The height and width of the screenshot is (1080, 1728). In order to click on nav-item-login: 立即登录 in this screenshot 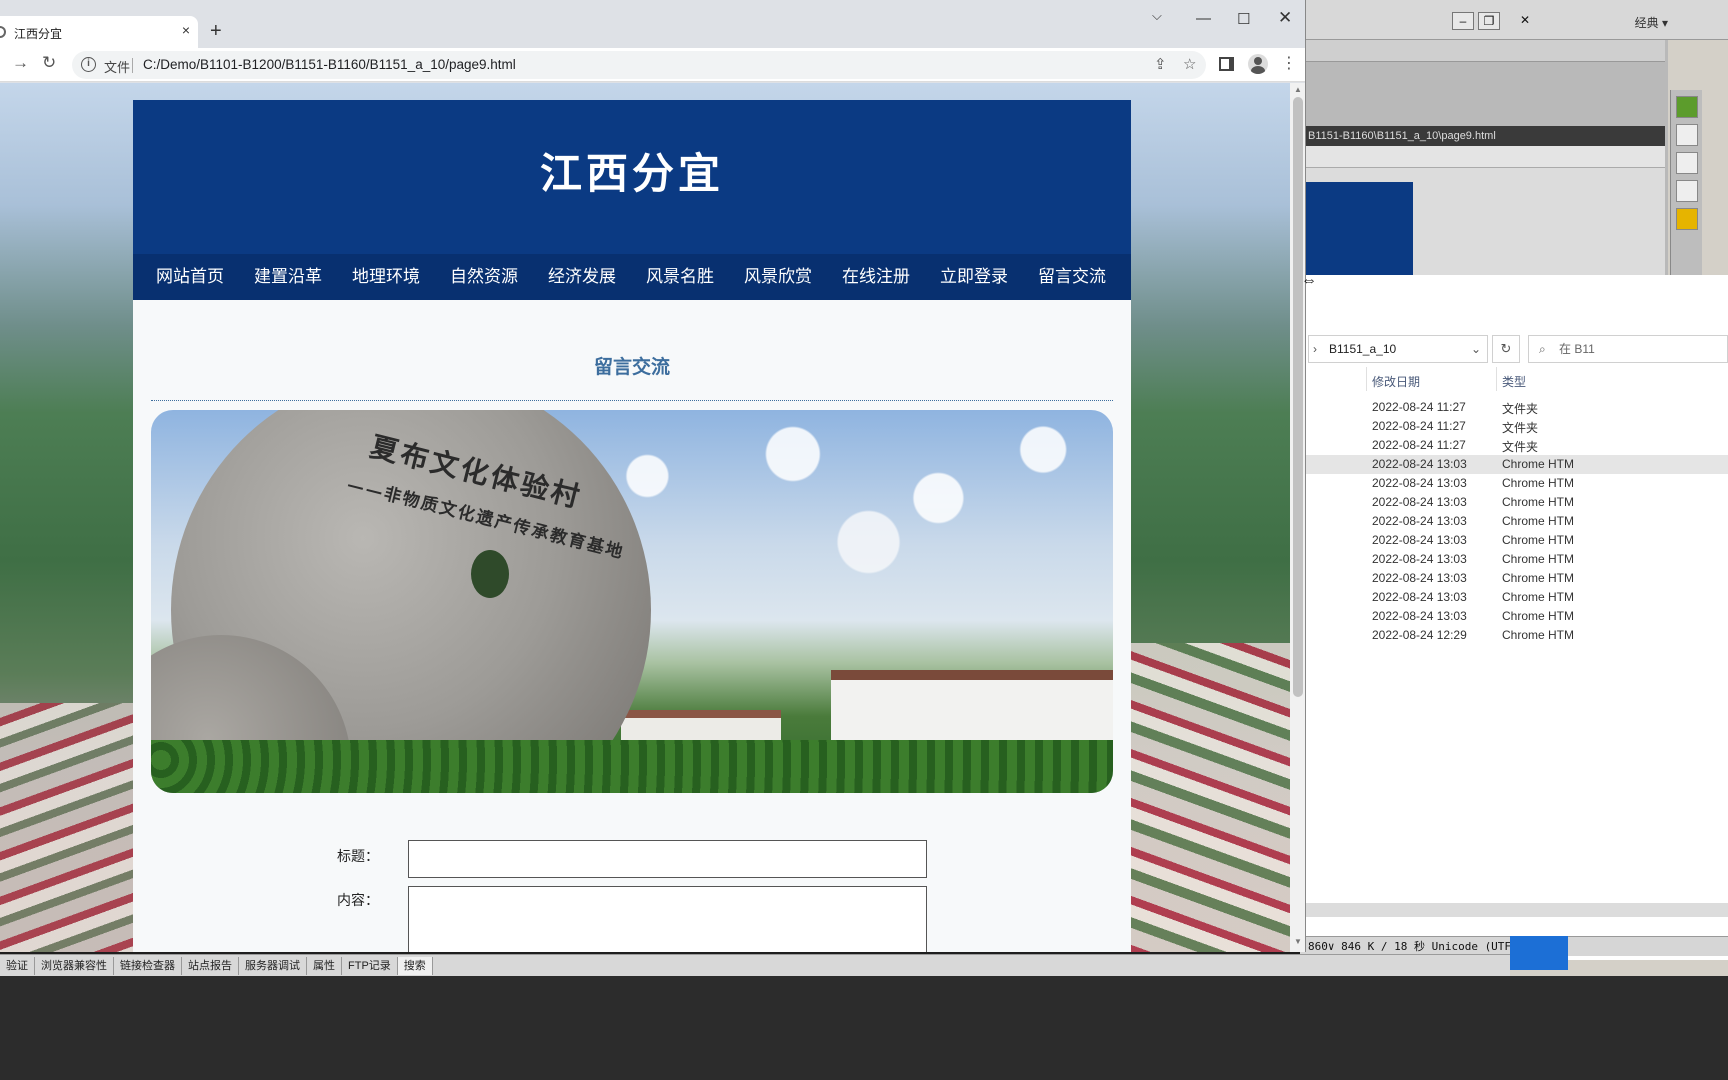, I will do `click(974, 277)`.